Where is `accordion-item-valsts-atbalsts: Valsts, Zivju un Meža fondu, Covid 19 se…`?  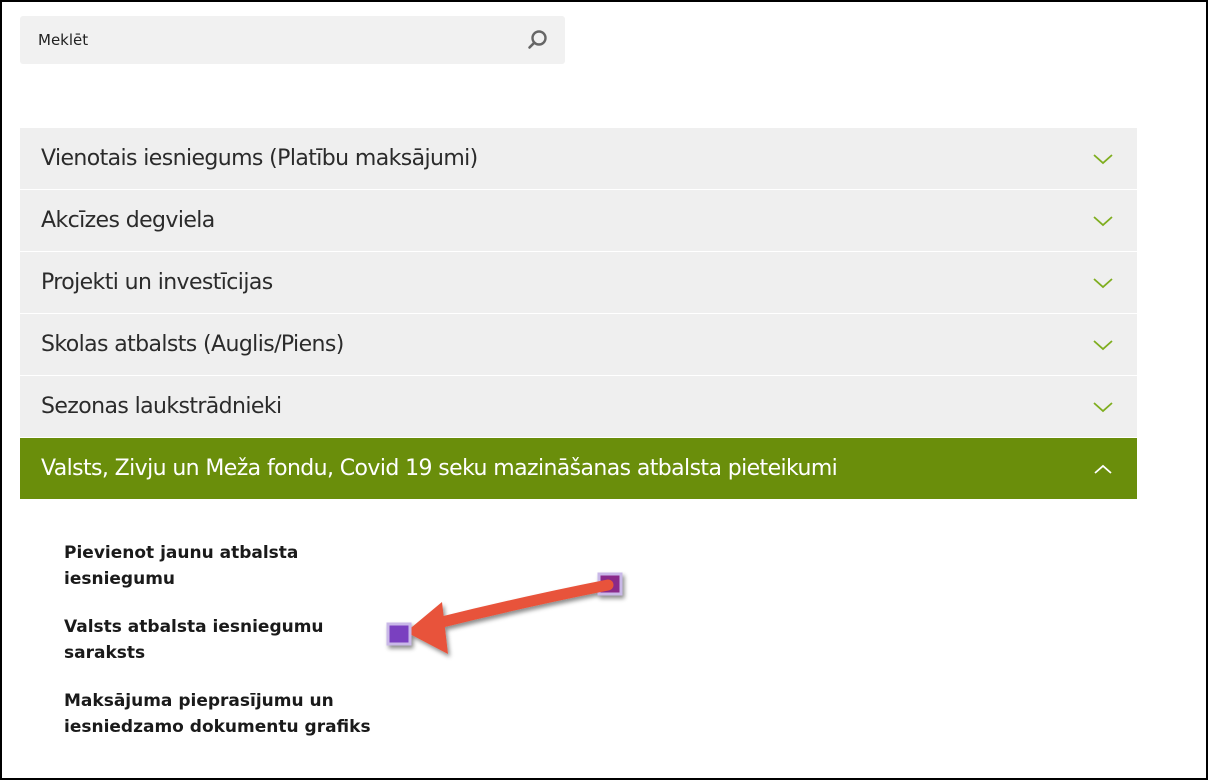
accordion-item-valsts-atbalsts: Valsts, Zivju un Meža fondu, Covid 19 se… is located at coordinates (578, 469).